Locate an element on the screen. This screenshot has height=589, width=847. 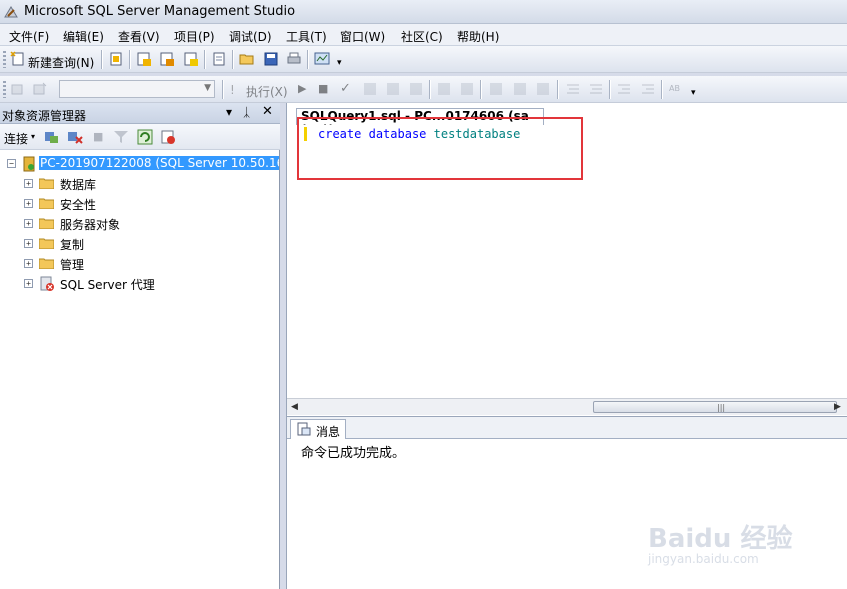
annotation-highlight-box is located at coordinates (440, 148).